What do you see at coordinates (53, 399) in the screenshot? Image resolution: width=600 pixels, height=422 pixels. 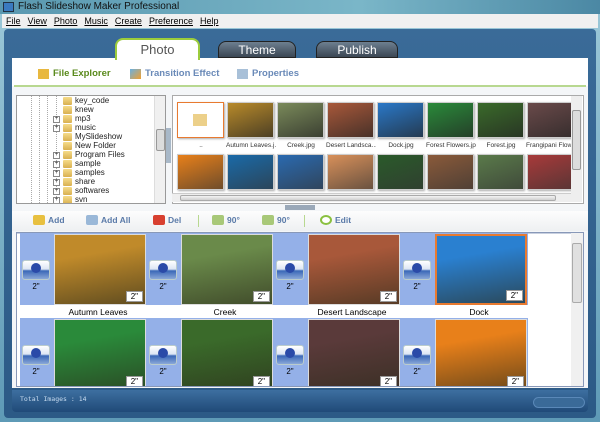 I see `total-images-status: Total Images : 14` at bounding box center [53, 399].